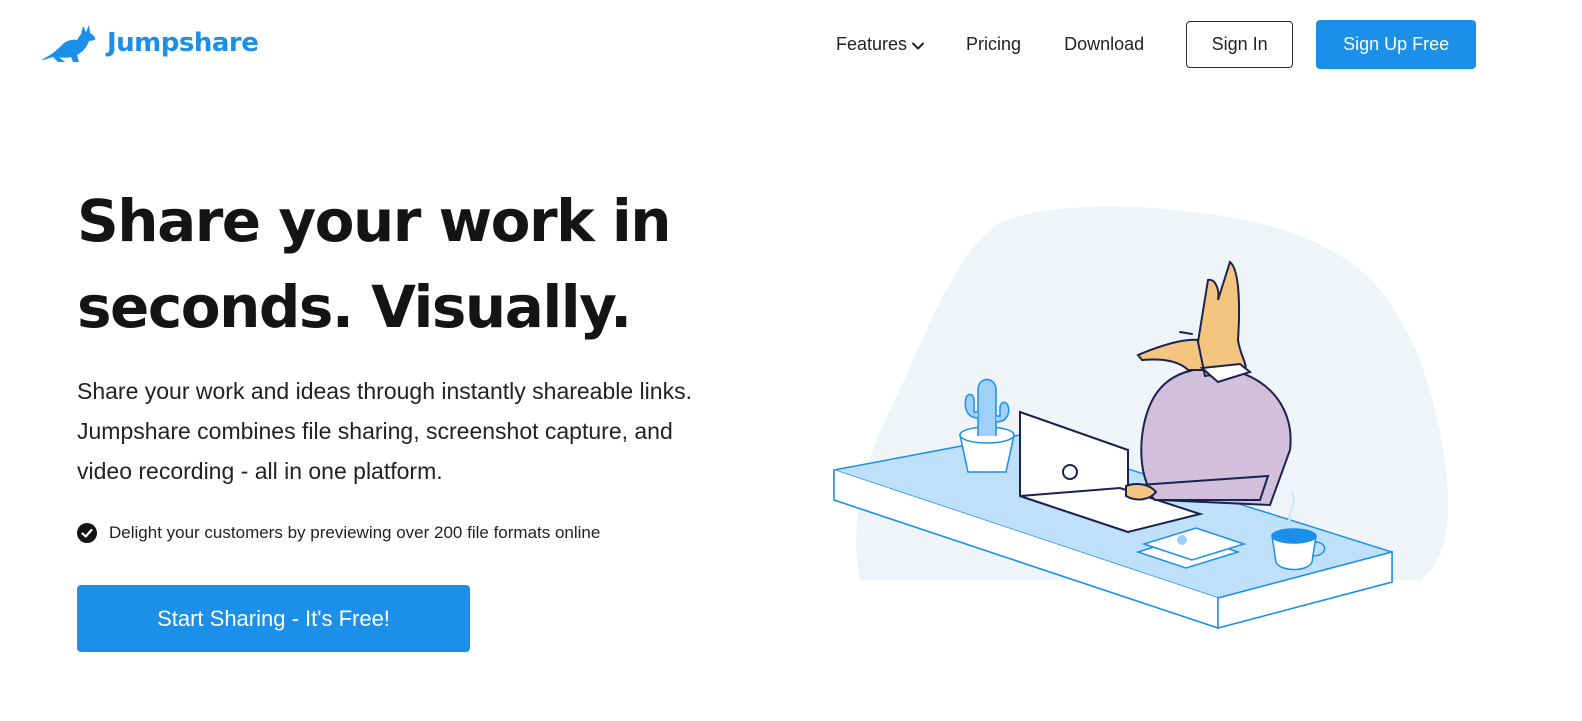  What do you see at coordinates (260, 471) in the screenshot?
I see `hero-description-line-3: video recording - all in one platform.` at bounding box center [260, 471].